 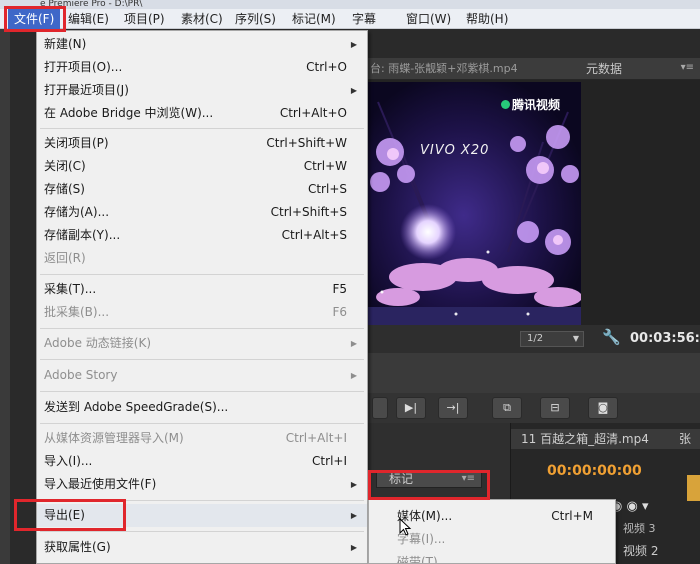 What do you see at coordinates (202, 67) in the screenshot?
I see `menu-item-open-project: 打开项目(O)... Ctrl+O` at bounding box center [202, 67].